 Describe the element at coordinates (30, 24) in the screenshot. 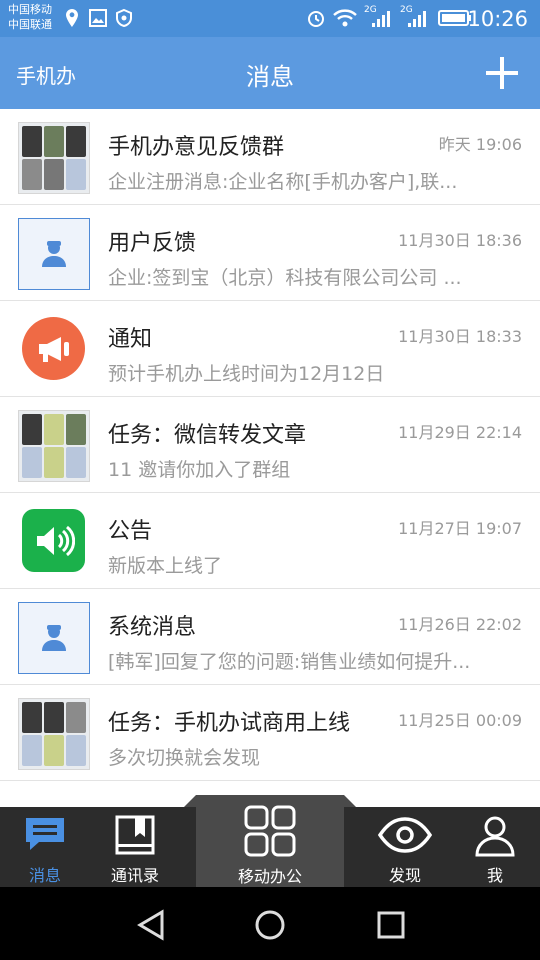

I see `carrier-2: 中国联通` at that location.